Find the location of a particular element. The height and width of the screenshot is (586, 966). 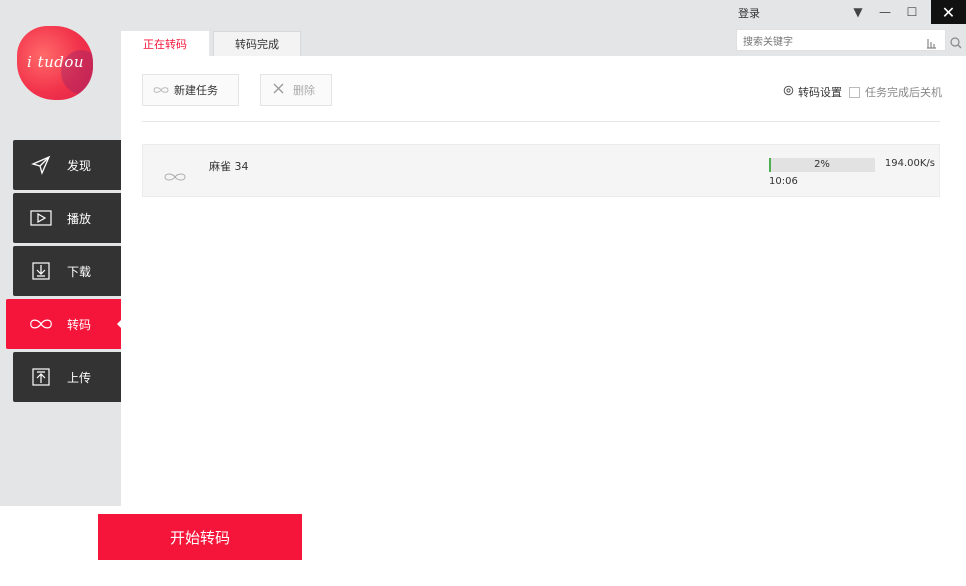

sidebar-item-label: 播放 is located at coordinates (79, 218).